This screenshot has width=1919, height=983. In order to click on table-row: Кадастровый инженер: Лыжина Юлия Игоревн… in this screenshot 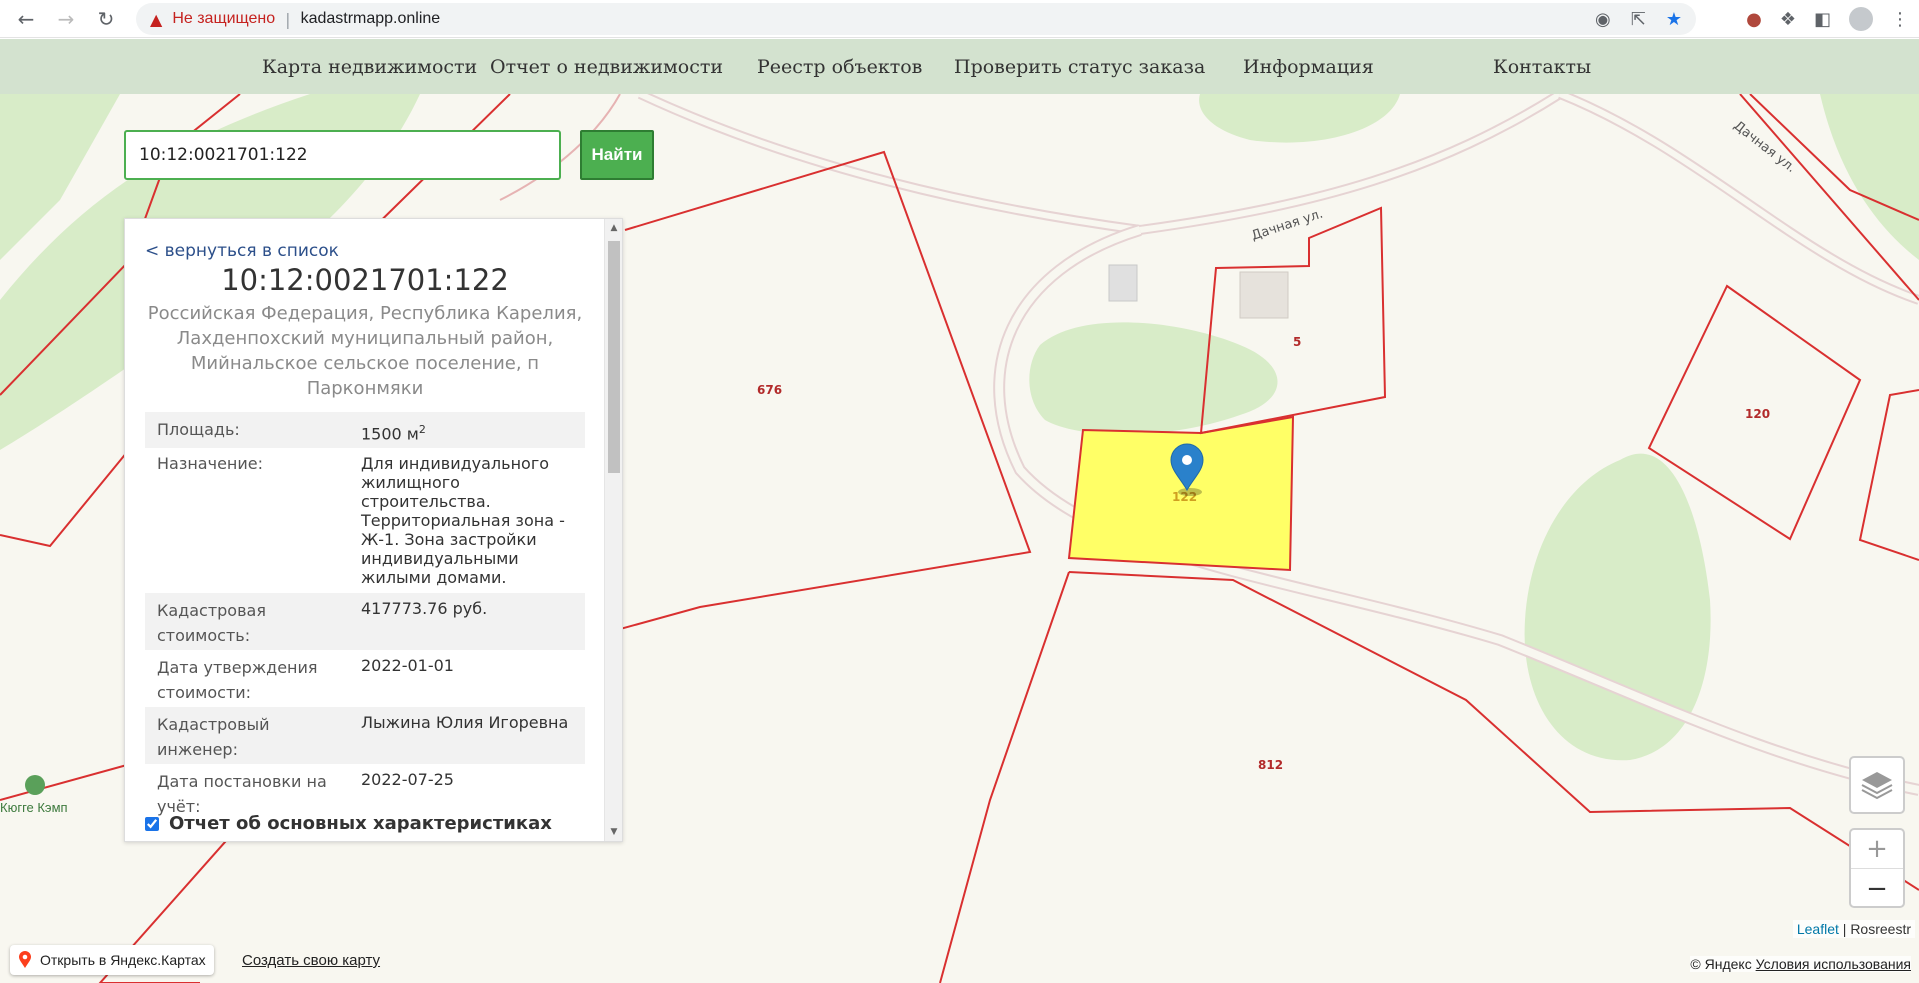, I will do `click(365, 736)`.